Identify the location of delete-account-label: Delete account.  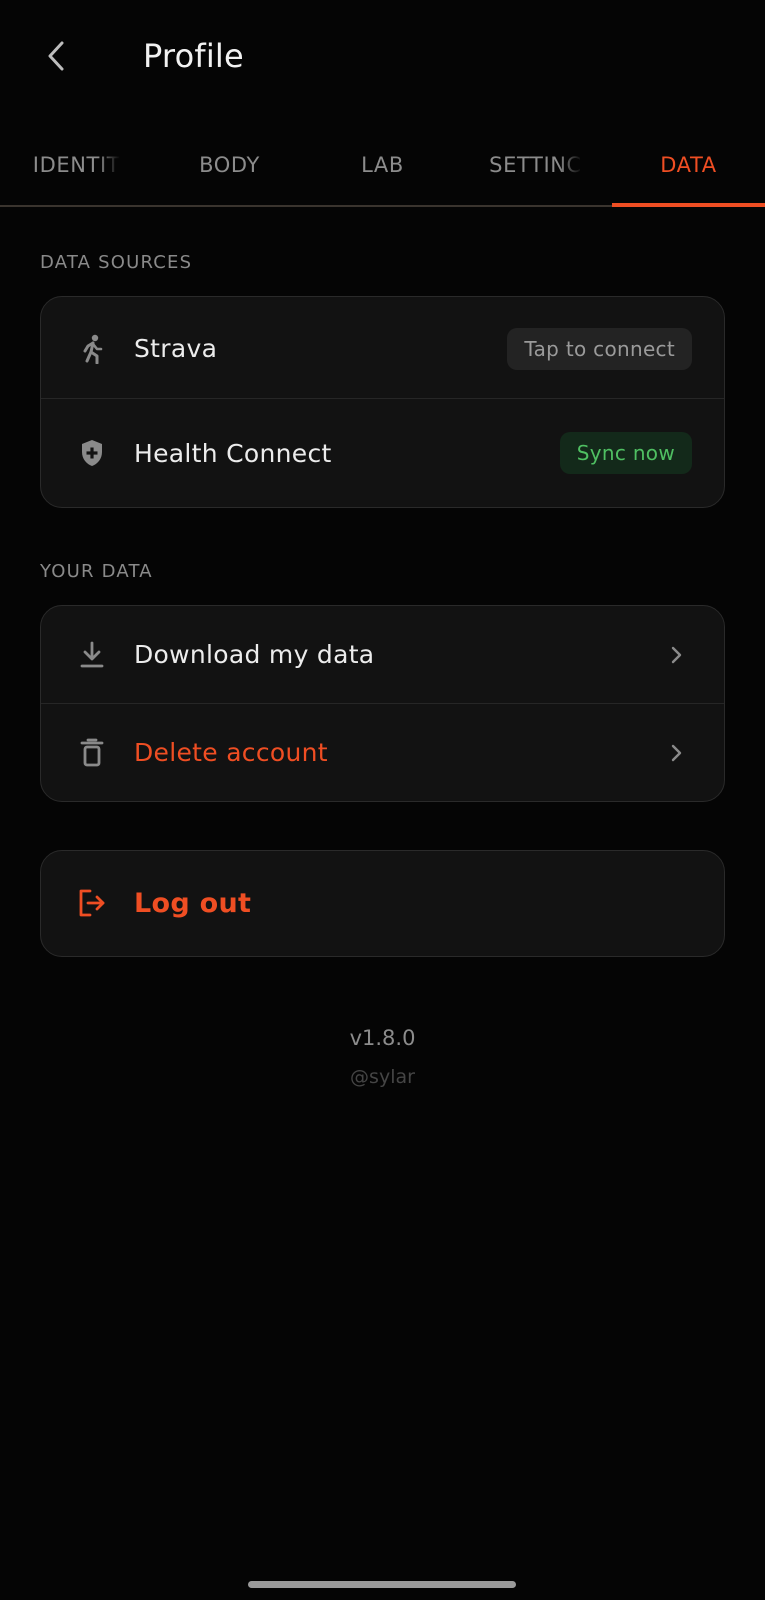
(231, 752).